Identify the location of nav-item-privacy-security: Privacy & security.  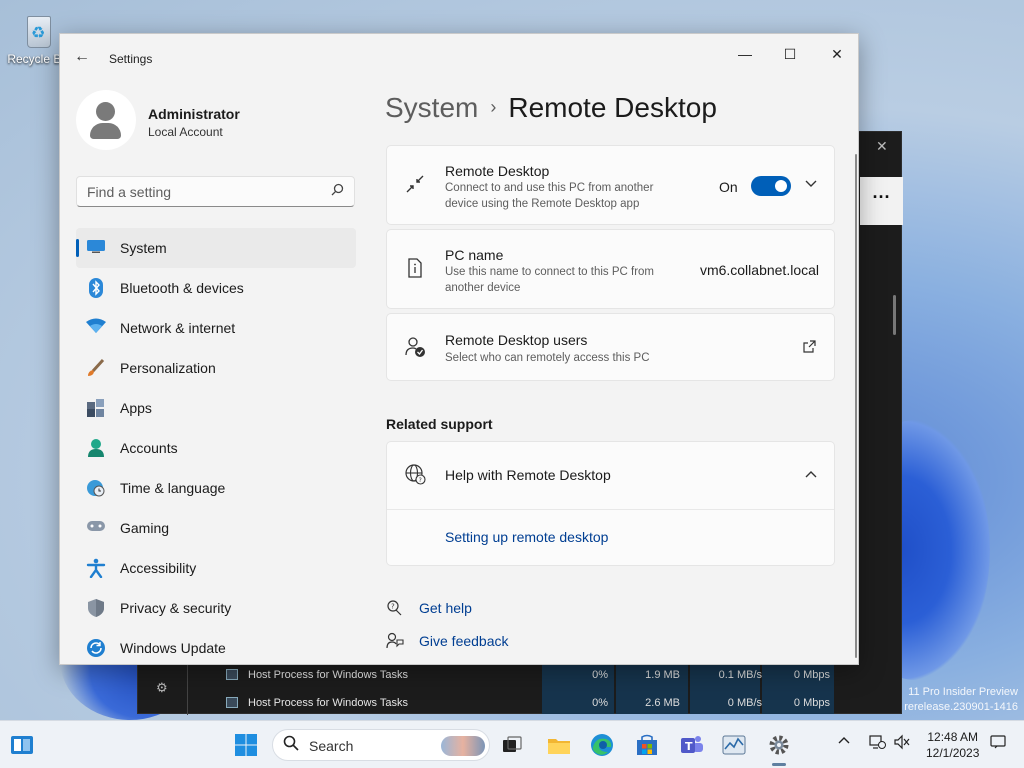
(216, 608).